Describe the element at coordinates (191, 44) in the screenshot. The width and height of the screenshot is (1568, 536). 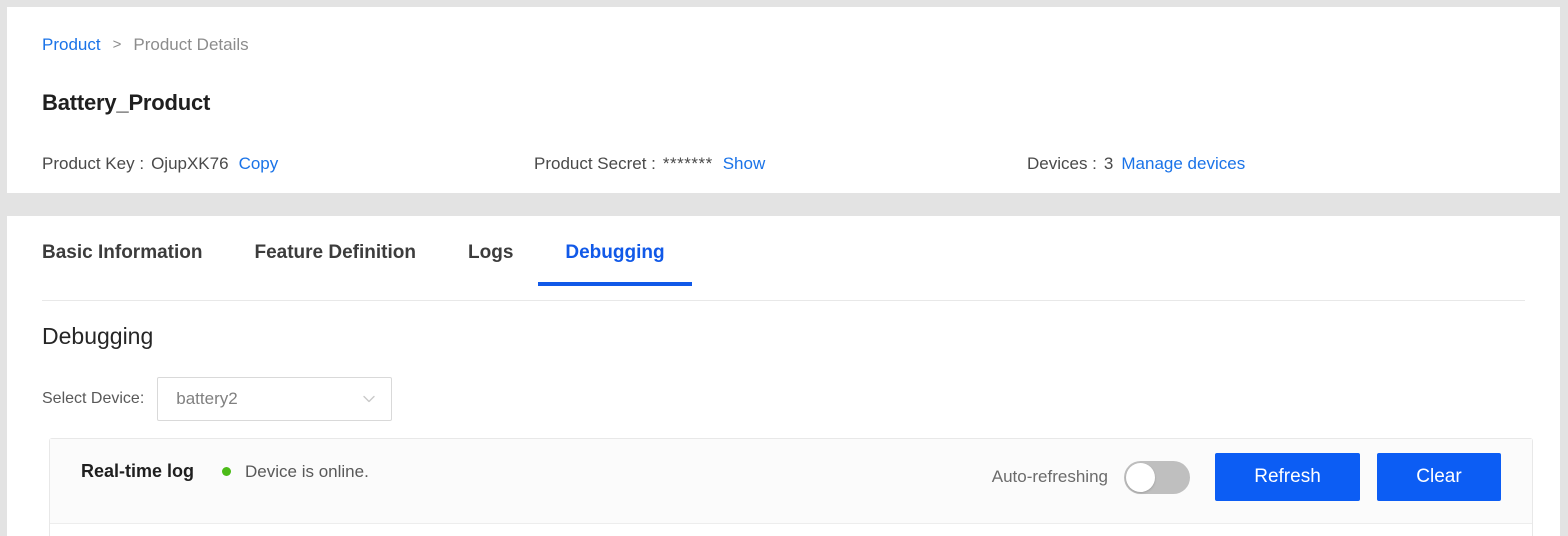
I see `breadcrumb-current-product-details: Product Details` at that location.